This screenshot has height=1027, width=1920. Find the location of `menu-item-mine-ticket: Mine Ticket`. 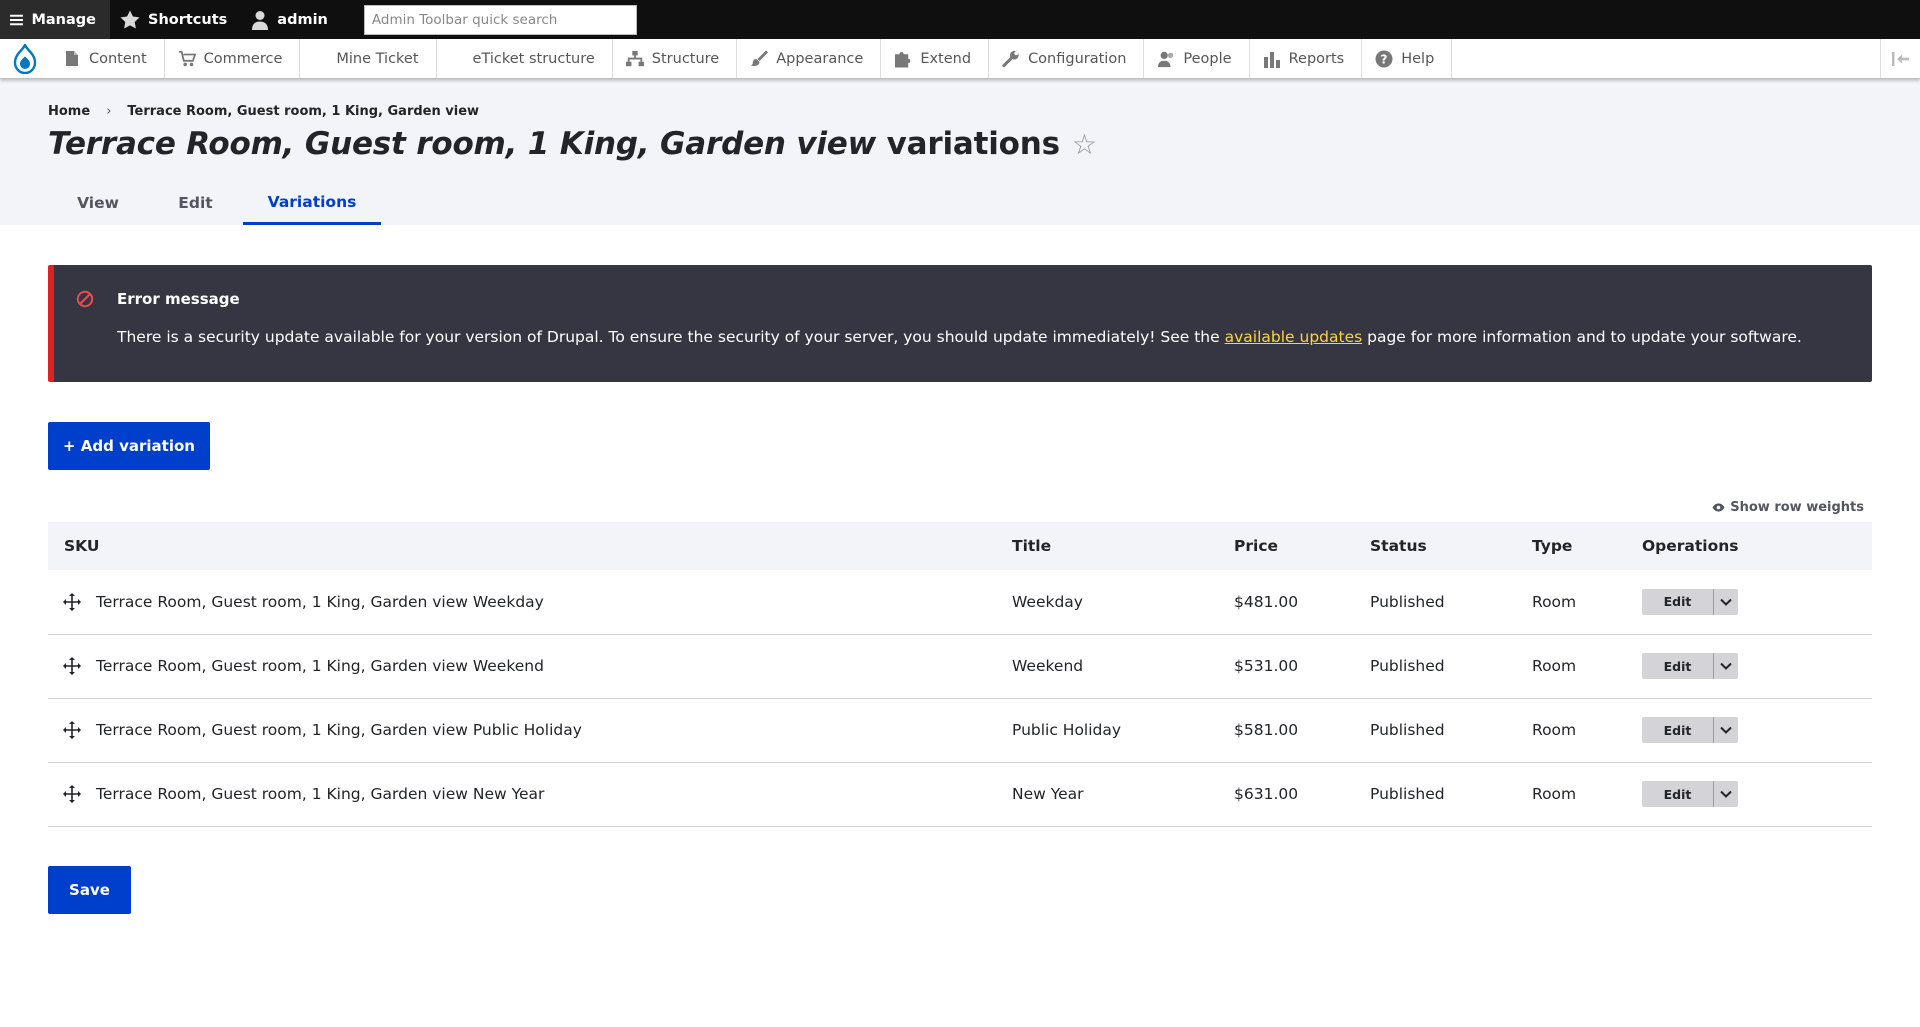

menu-item-mine-ticket: Mine Ticket is located at coordinates (368, 58).